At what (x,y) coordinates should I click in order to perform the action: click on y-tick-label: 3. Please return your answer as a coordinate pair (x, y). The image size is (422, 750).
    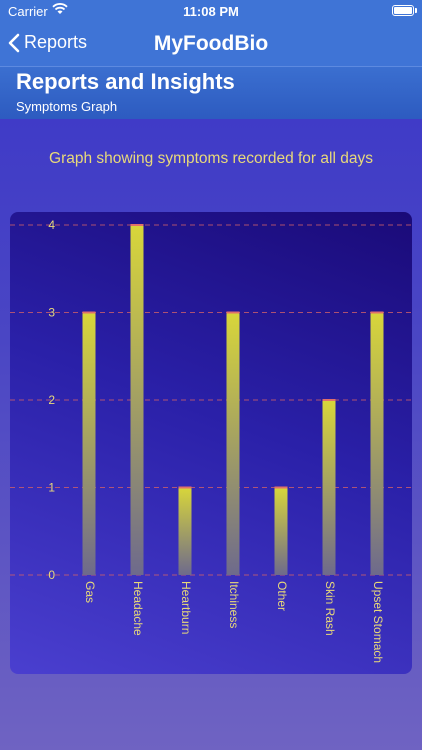
    Looking at the image, I should click on (51, 313).